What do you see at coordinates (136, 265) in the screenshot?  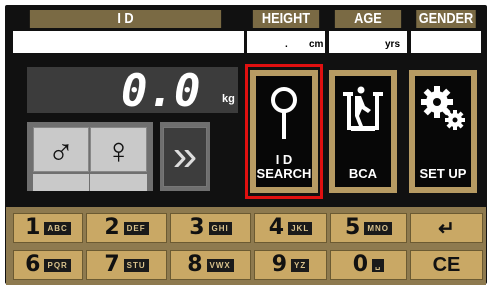 I see `key-letters: STU` at bounding box center [136, 265].